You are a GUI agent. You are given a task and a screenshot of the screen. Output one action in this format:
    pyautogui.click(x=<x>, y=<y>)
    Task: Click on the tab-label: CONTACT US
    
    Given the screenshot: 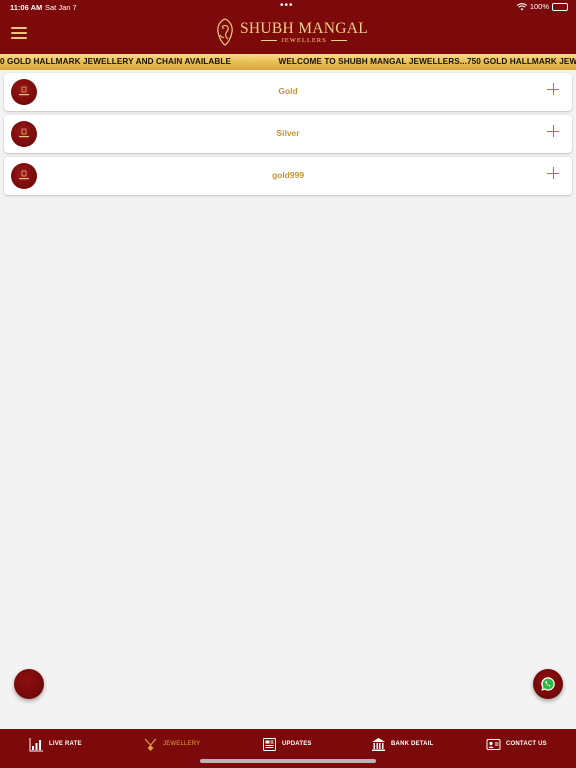 What is the action you would take?
    pyautogui.click(x=526, y=744)
    